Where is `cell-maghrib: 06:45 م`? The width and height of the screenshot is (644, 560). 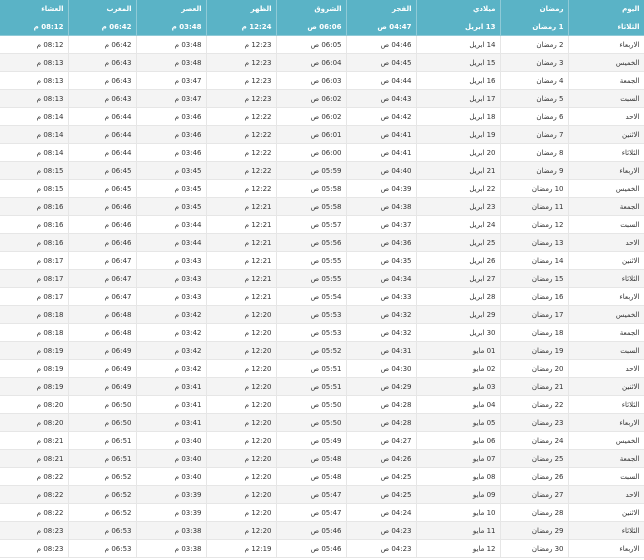 cell-maghrib: 06:45 م is located at coordinates (102, 188).